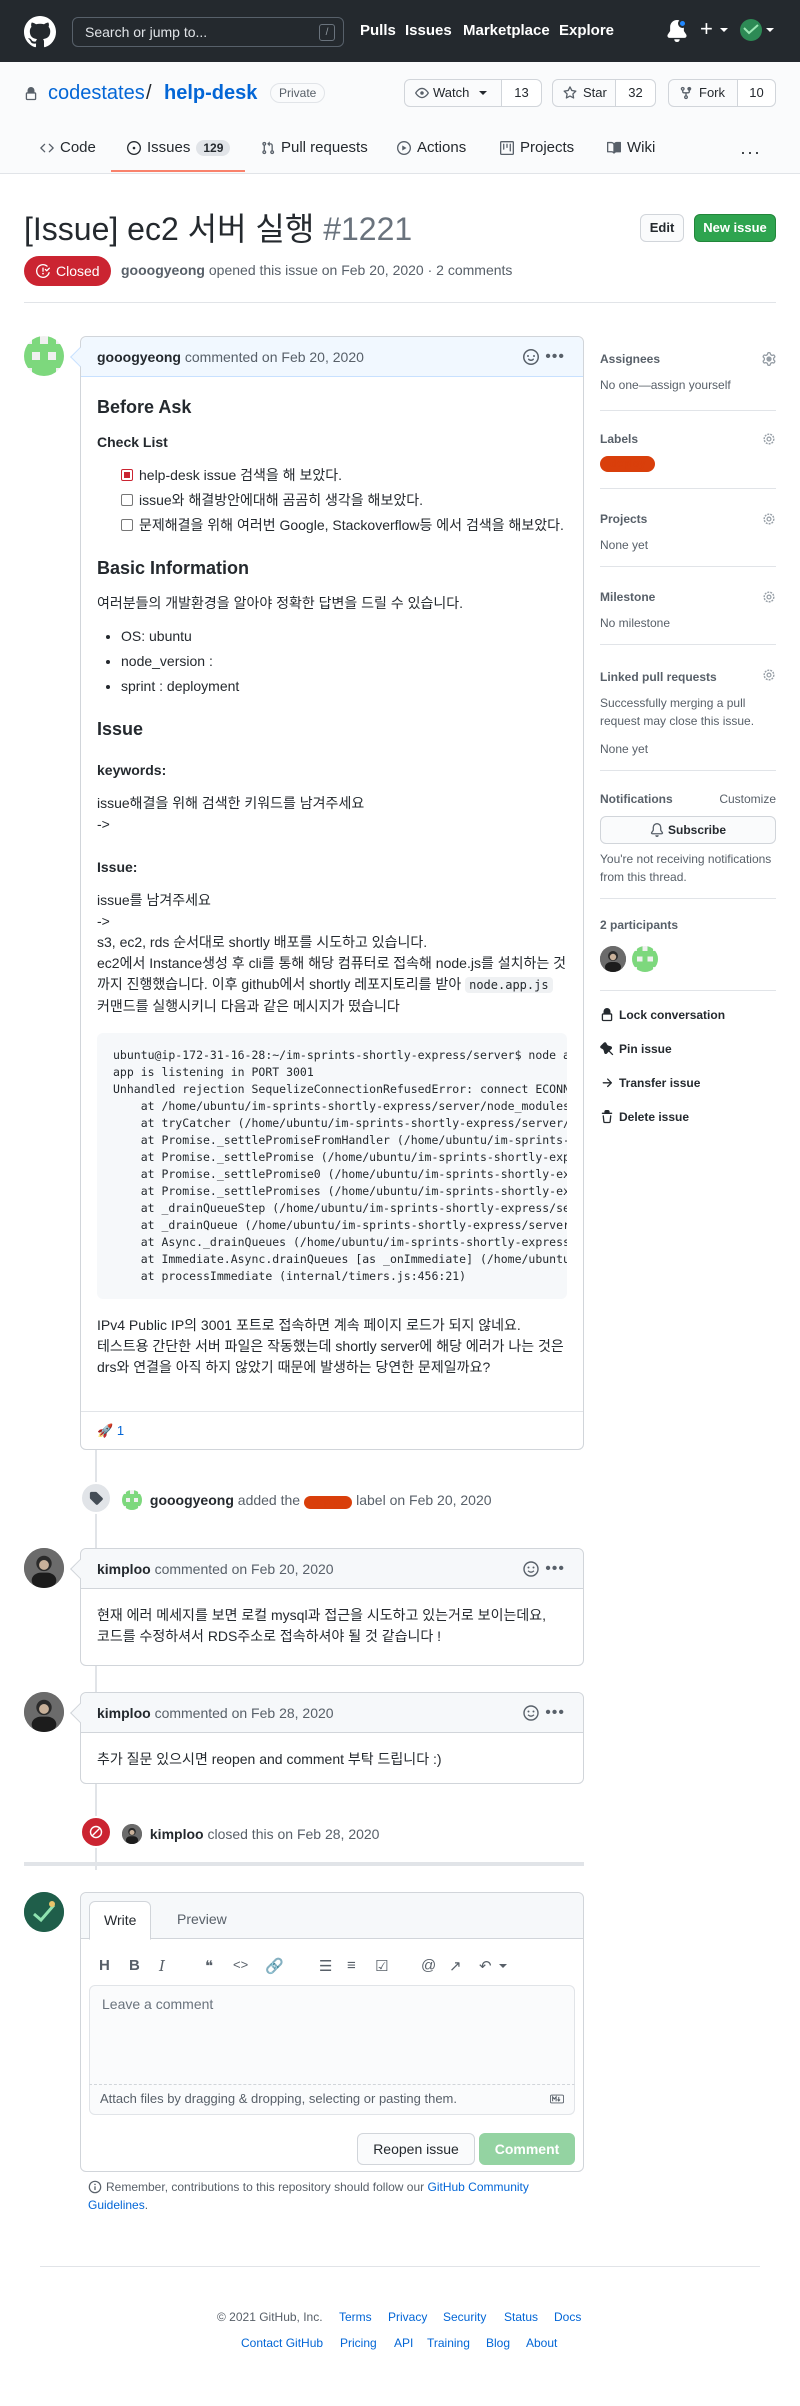 This screenshot has height=2406, width=800. I want to click on milestone-title: Milestone, so click(627, 597).